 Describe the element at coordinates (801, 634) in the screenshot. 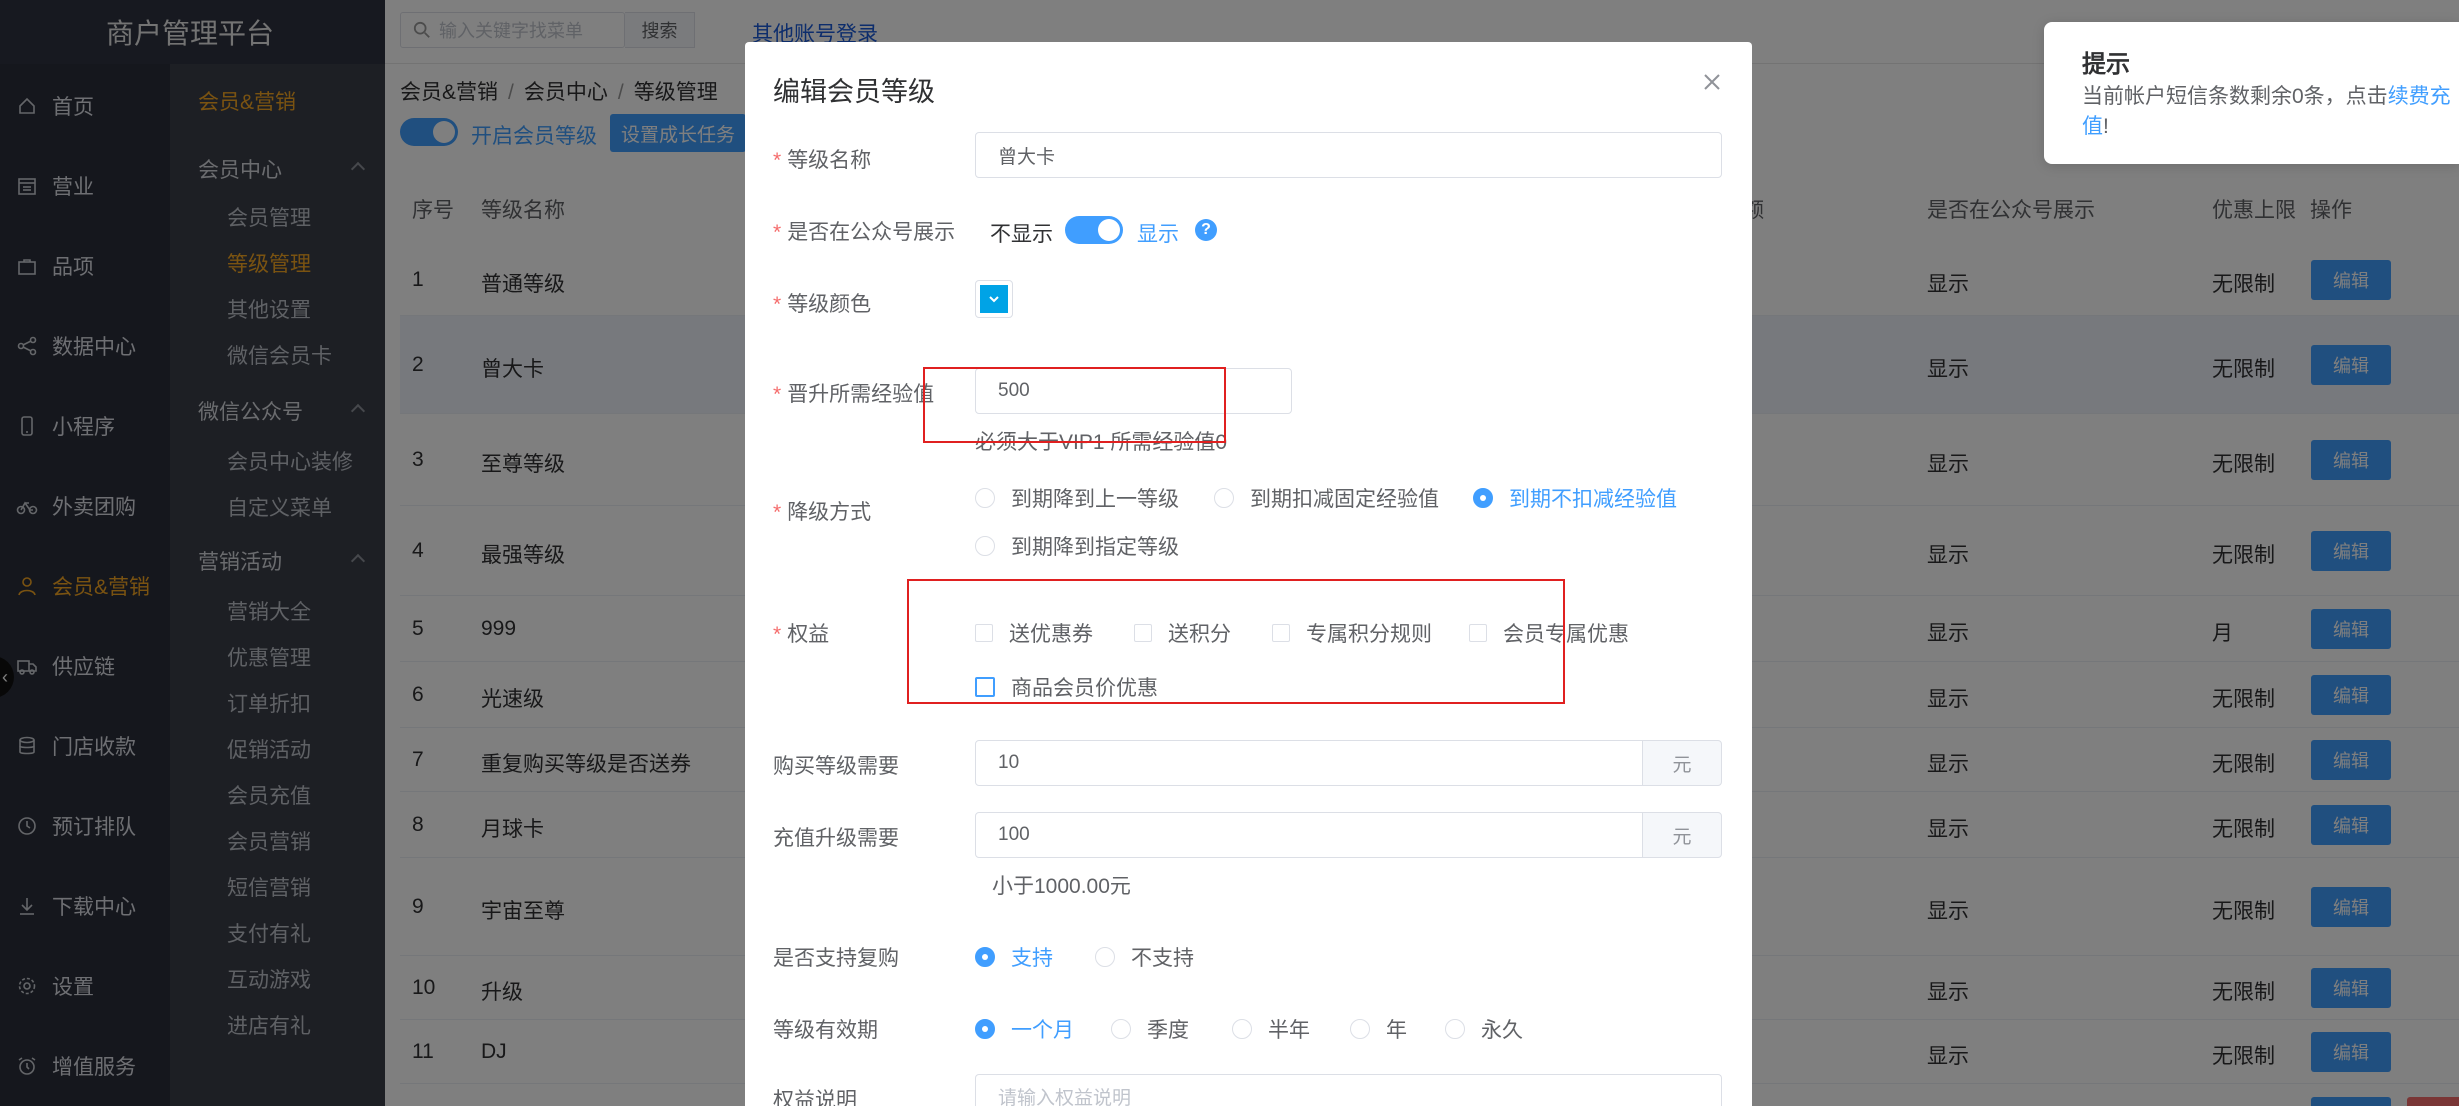

I see `rights-label: * 权益` at that location.